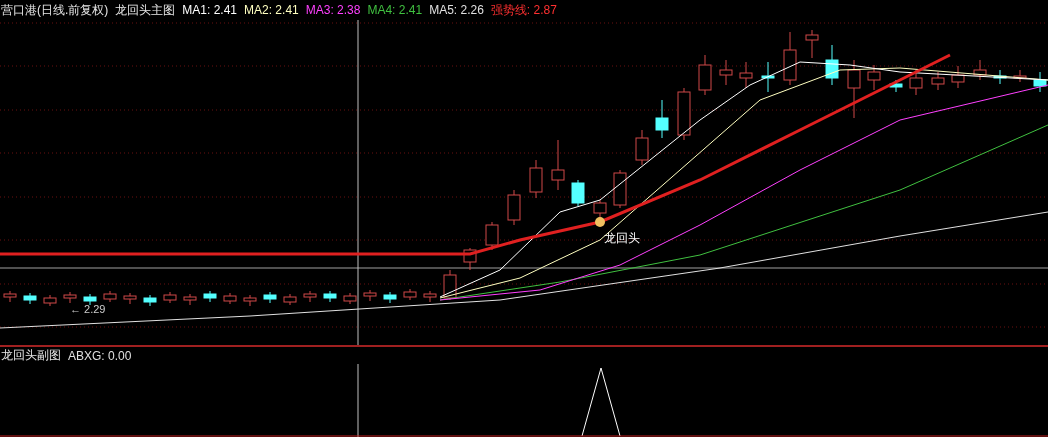  What do you see at coordinates (100, 355) in the screenshot?
I see `indicator-value: ABXG: 0.00` at bounding box center [100, 355].